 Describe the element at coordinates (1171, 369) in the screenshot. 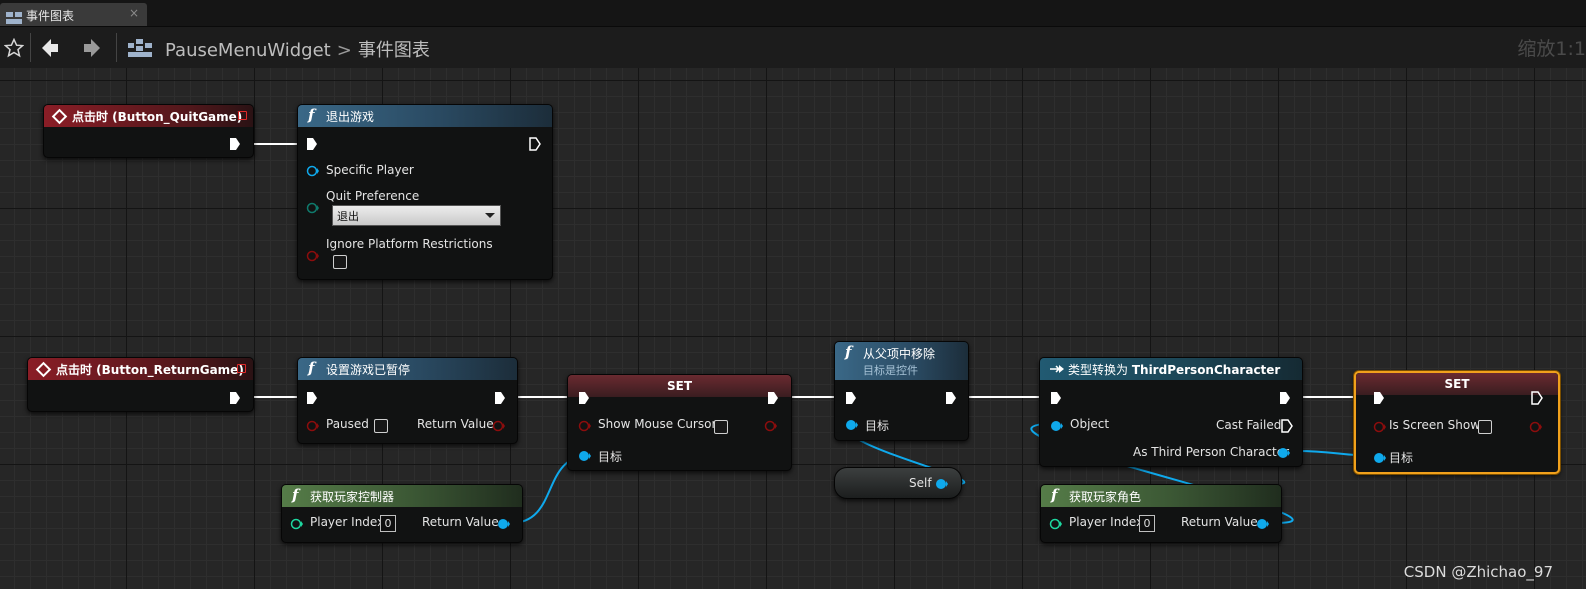

I see `node-header: 类型转换为 ThirdPersonCharacter` at that location.